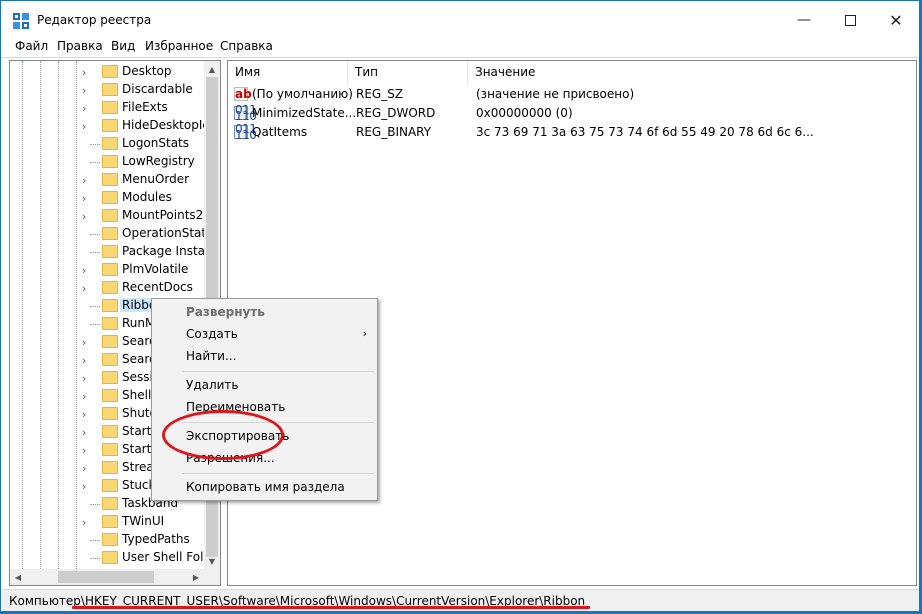  What do you see at coordinates (108, 270) in the screenshot?
I see `tree-item: › PlmVolatile` at bounding box center [108, 270].